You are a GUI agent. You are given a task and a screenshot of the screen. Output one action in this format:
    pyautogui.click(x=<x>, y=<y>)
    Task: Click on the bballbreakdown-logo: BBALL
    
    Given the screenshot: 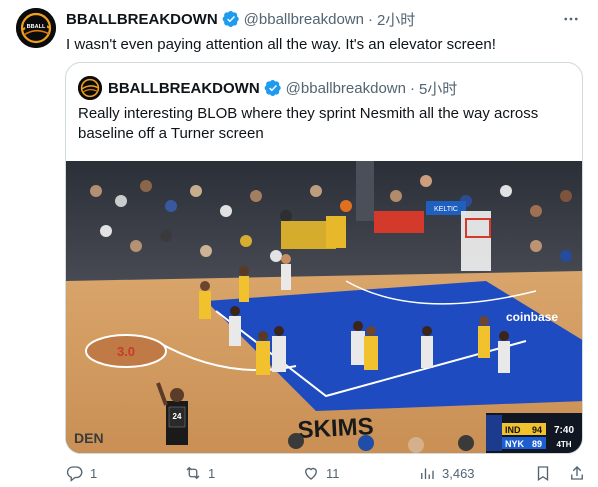 What is the action you would take?
    pyautogui.click(x=36, y=28)
    